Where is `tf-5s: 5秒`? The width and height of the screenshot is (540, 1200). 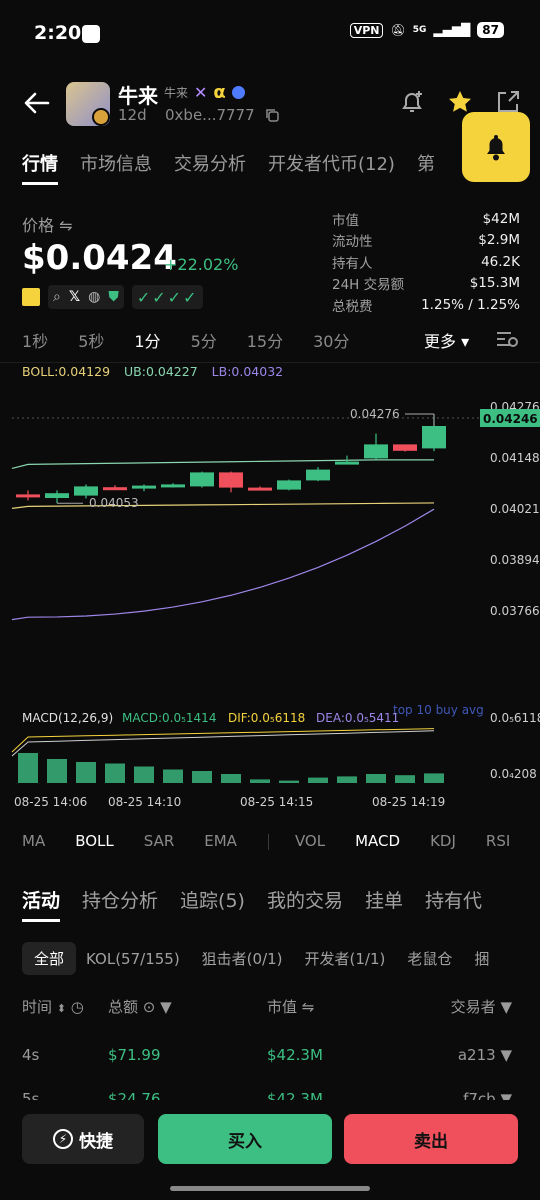 tf-5s: 5秒 is located at coordinates (91, 340).